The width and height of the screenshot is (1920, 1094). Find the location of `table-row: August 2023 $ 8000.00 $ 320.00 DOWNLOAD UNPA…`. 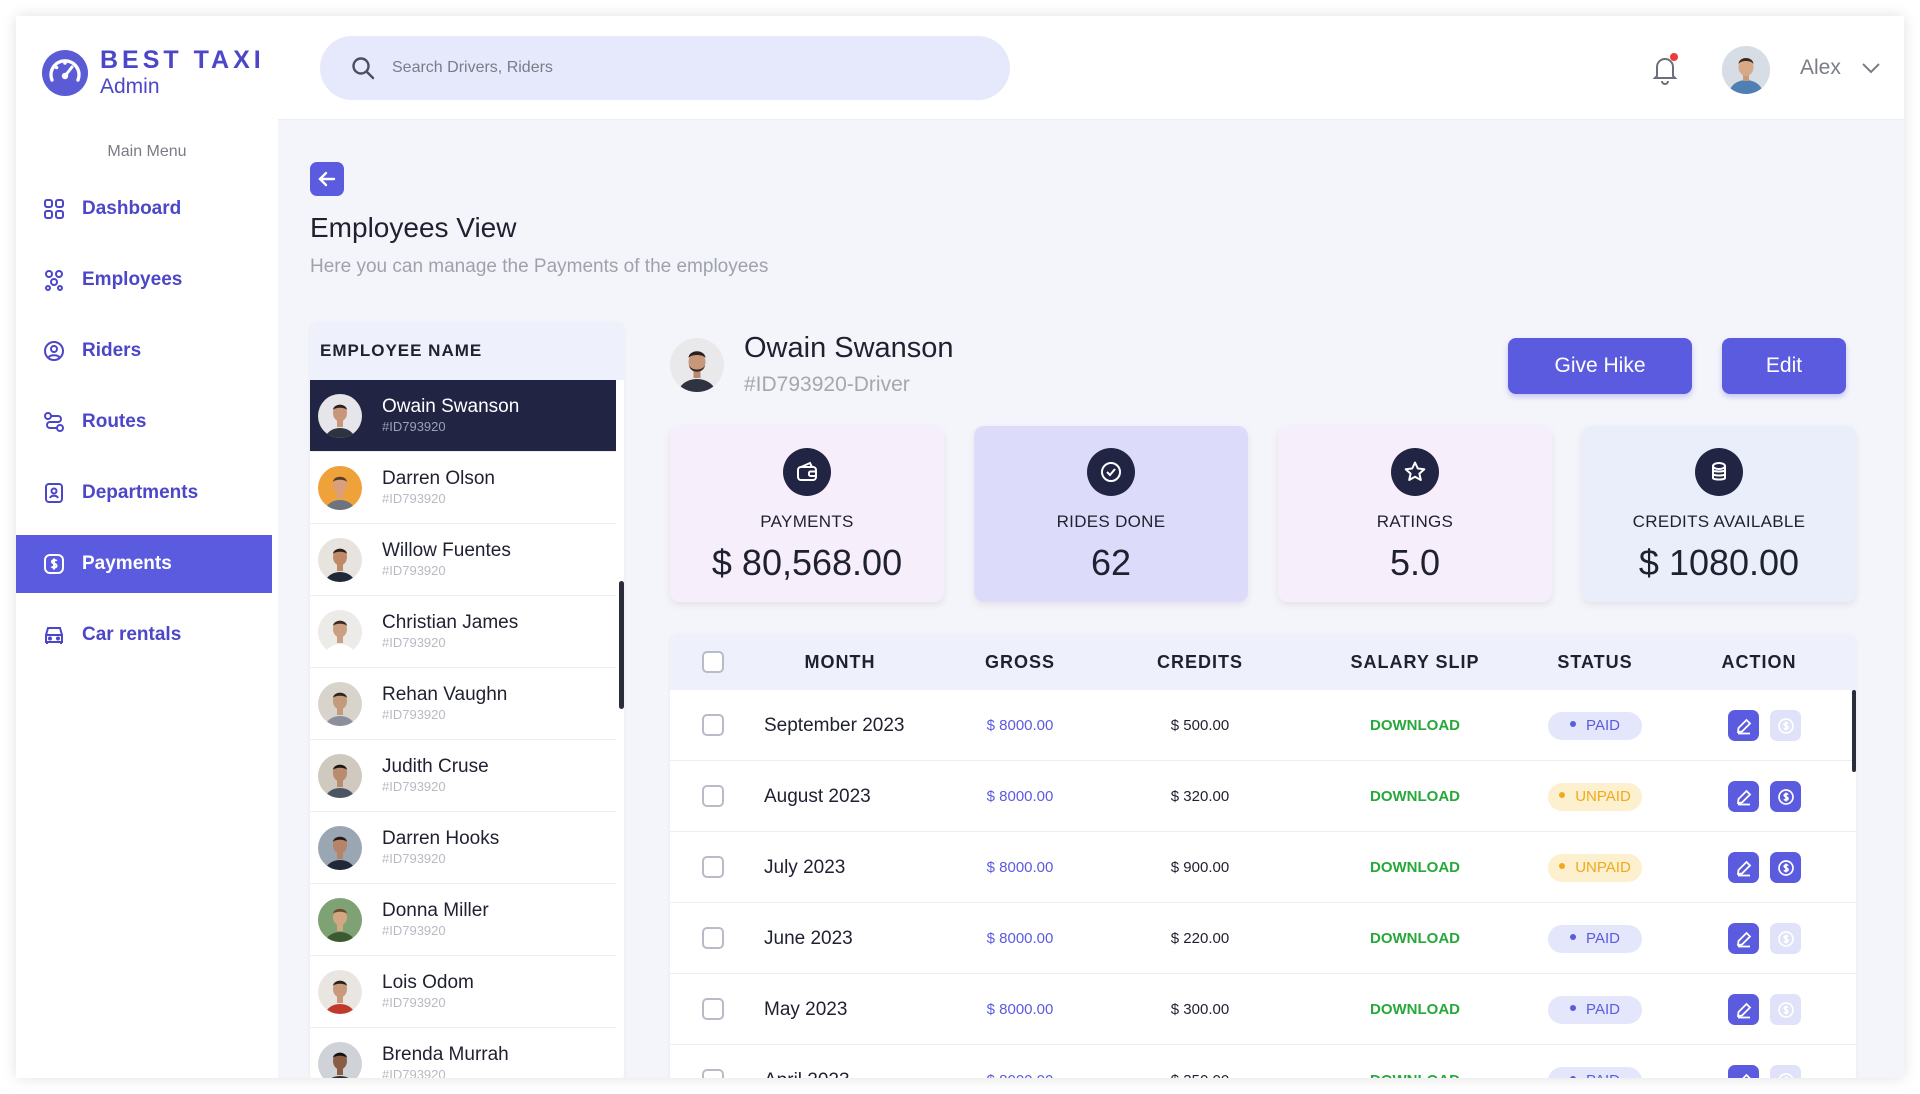

table-row: August 2023 $ 8000.00 $ 320.00 DOWNLOAD UNPA… is located at coordinates (1263, 796).